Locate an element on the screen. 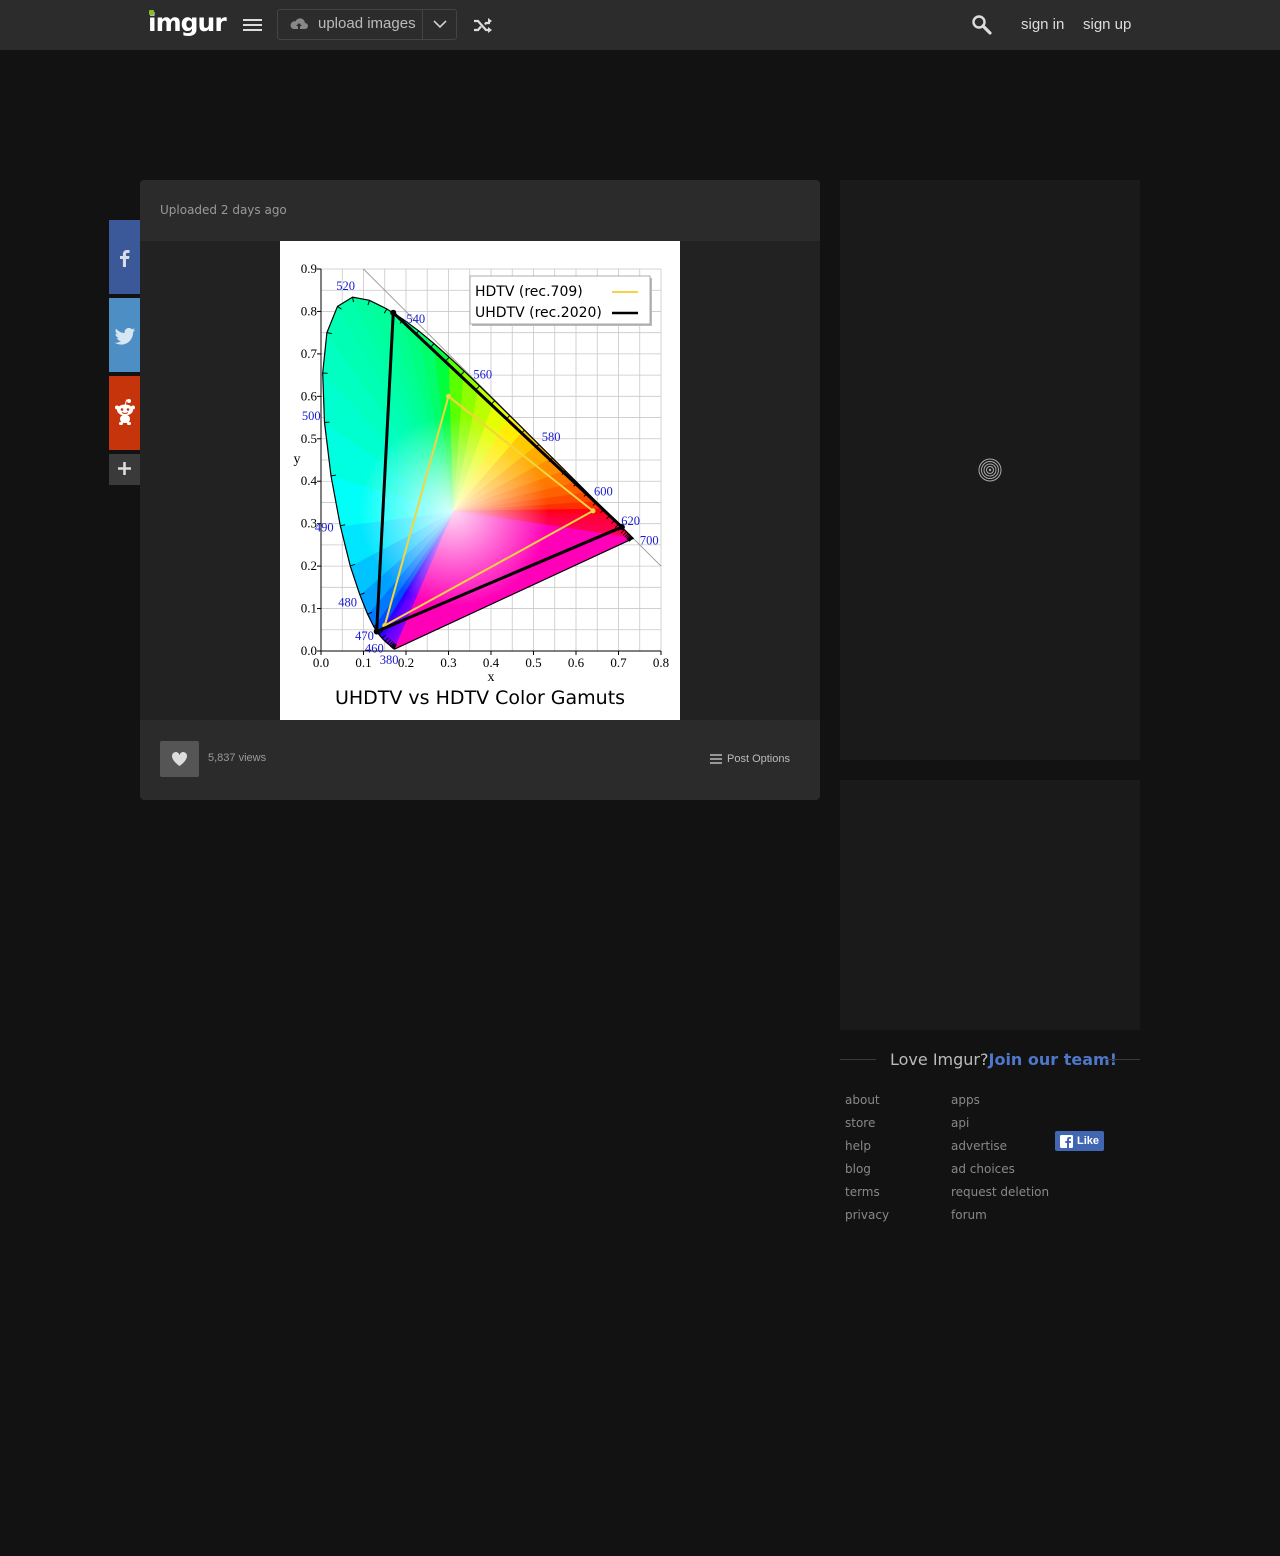 The width and height of the screenshot is (1280, 1556). legend-label: UHDTV (rec.2020) is located at coordinates (538, 313).